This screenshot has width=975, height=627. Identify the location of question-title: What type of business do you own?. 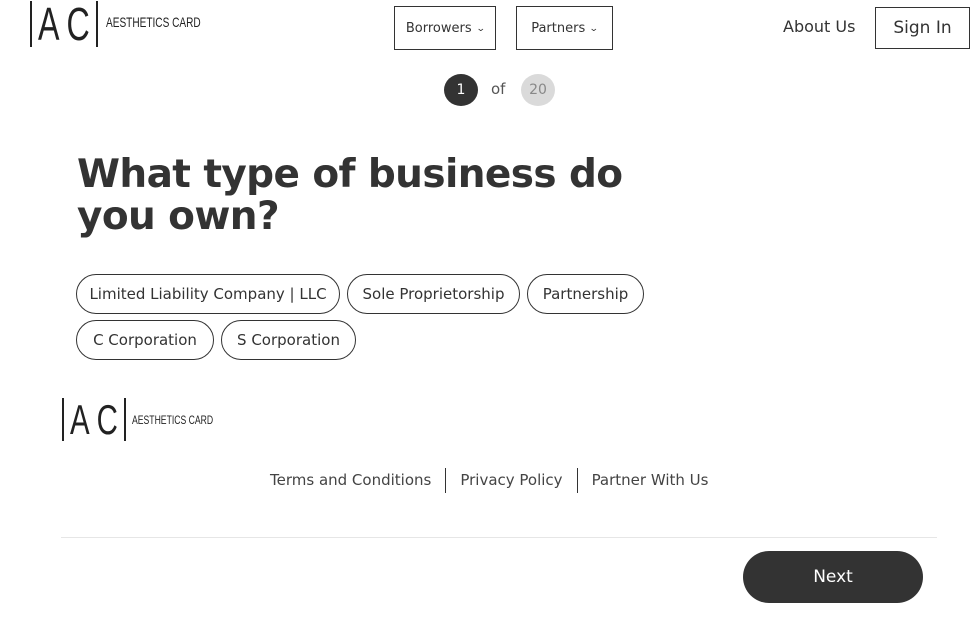
(350, 195).